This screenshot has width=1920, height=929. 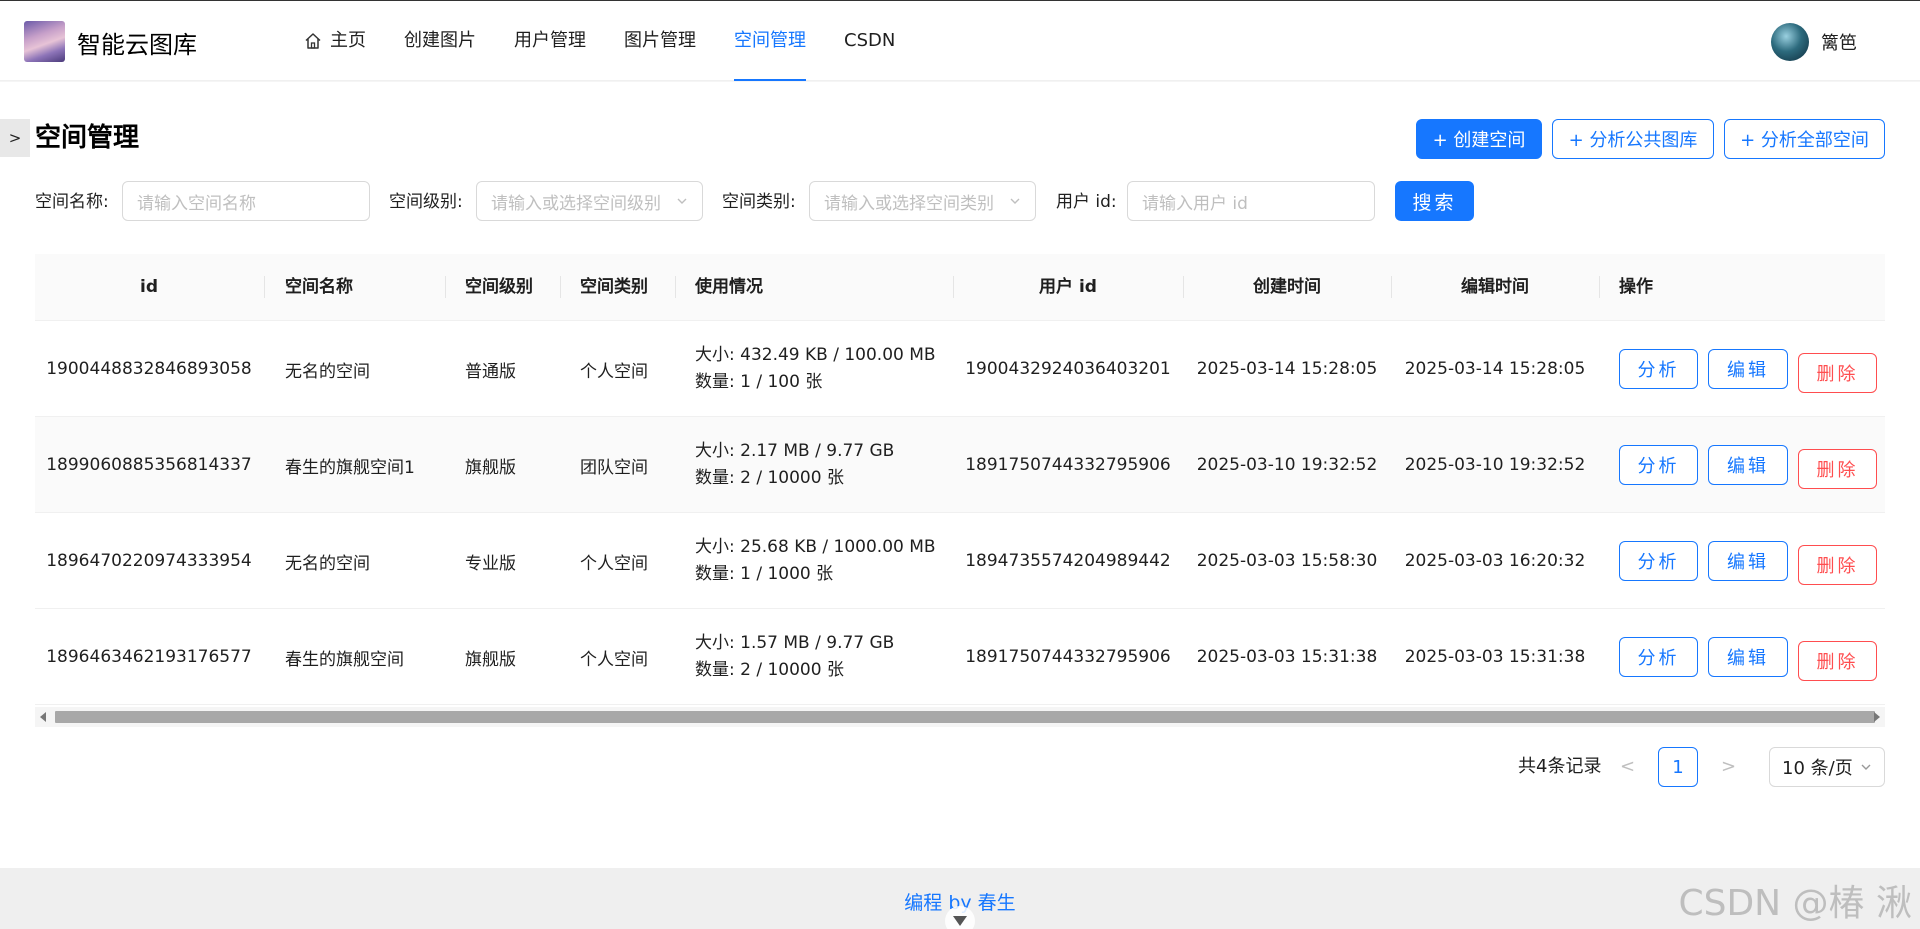 What do you see at coordinates (149, 465) in the screenshot?
I see `cell-id: 1899060885356814337` at bounding box center [149, 465].